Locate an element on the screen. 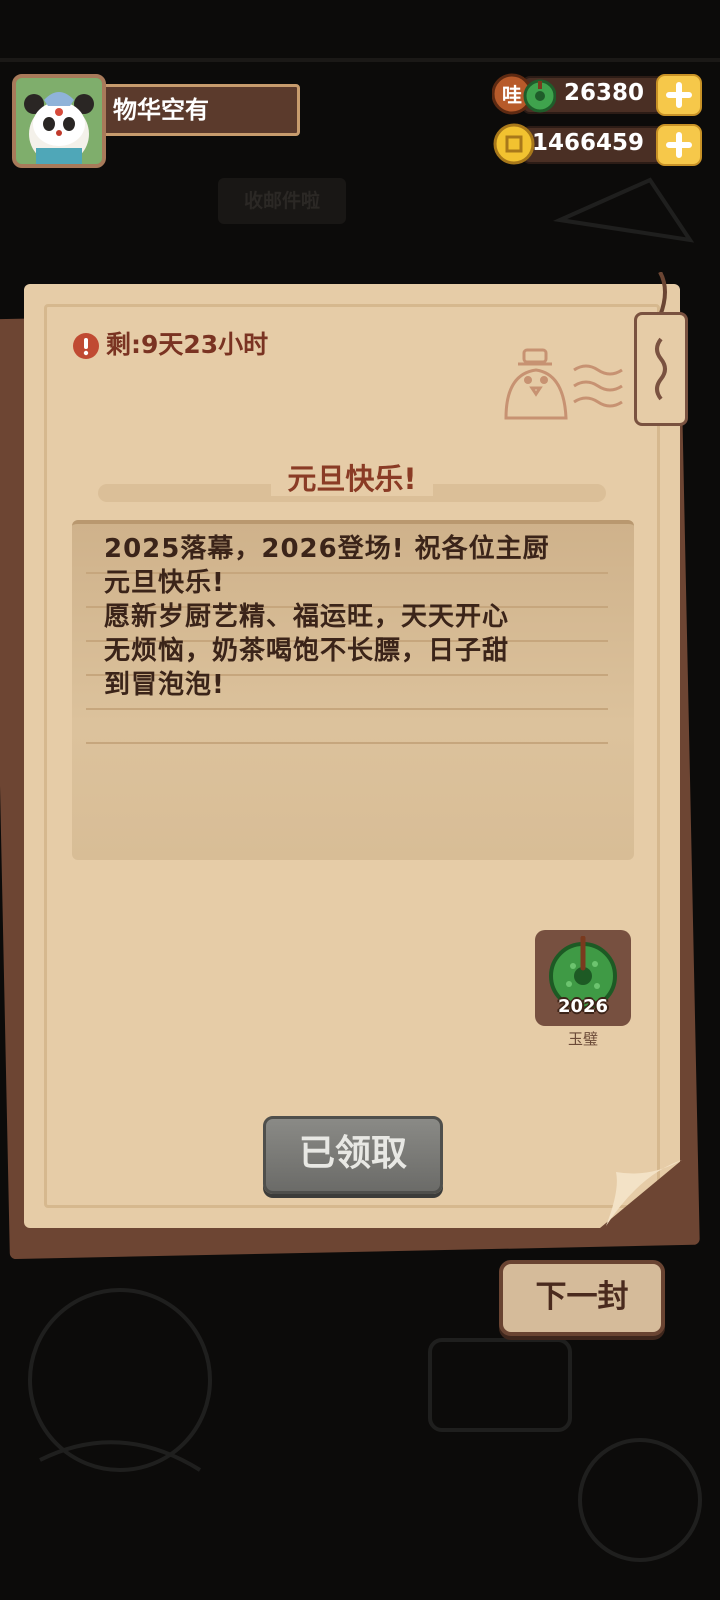  reward-name: 玉璧 is located at coordinates (582, 1039).